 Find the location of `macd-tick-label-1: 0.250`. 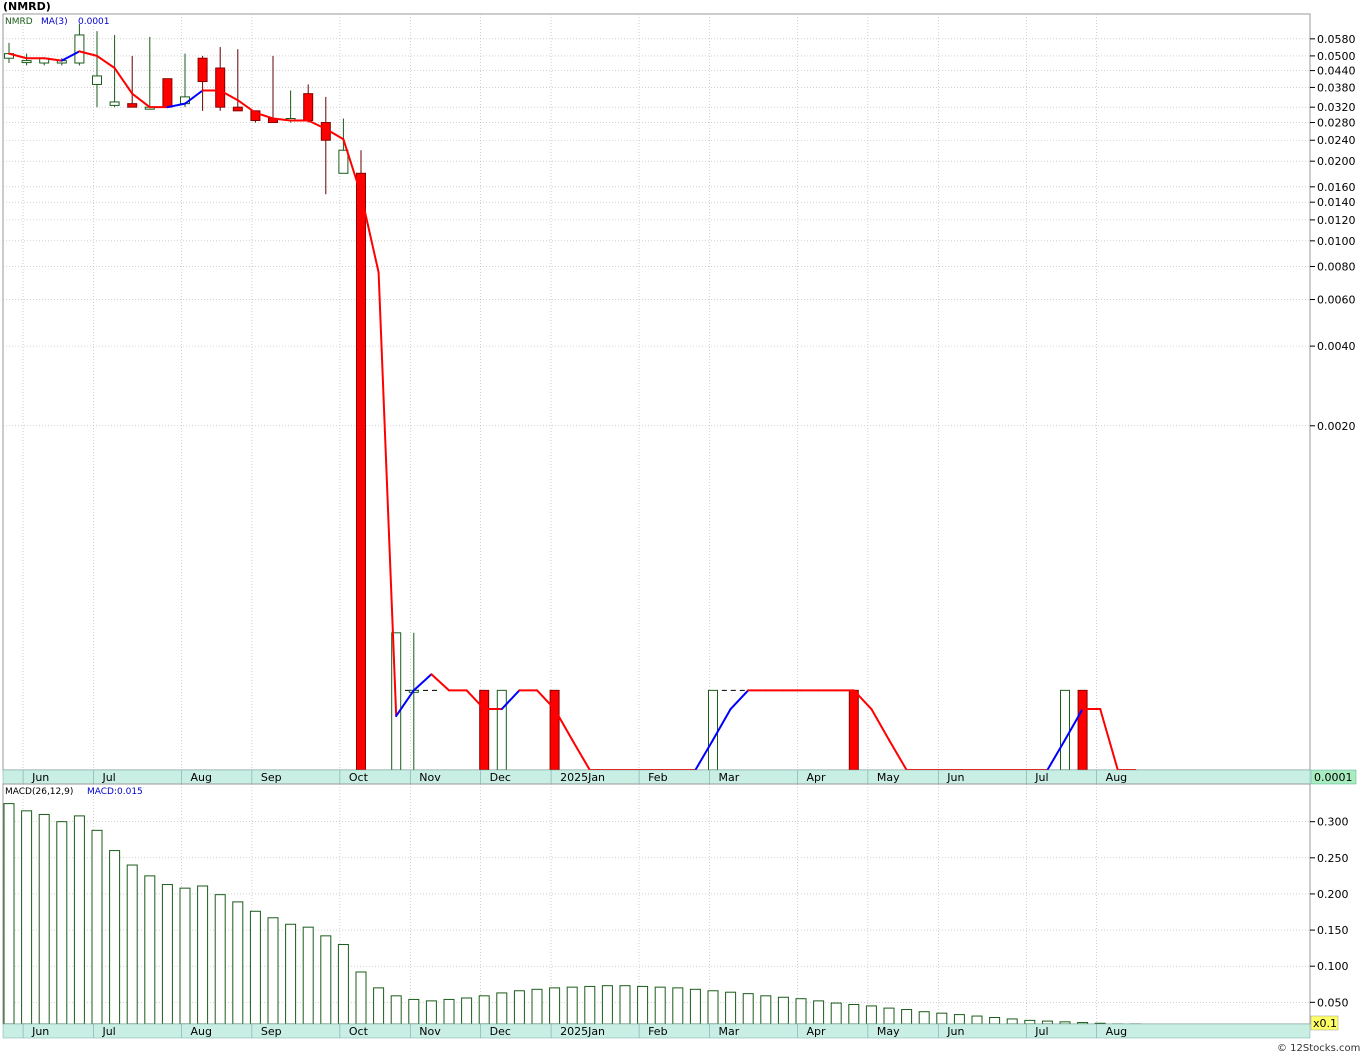

macd-tick-label-1: 0.250 is located at coordinates (1333, 858).